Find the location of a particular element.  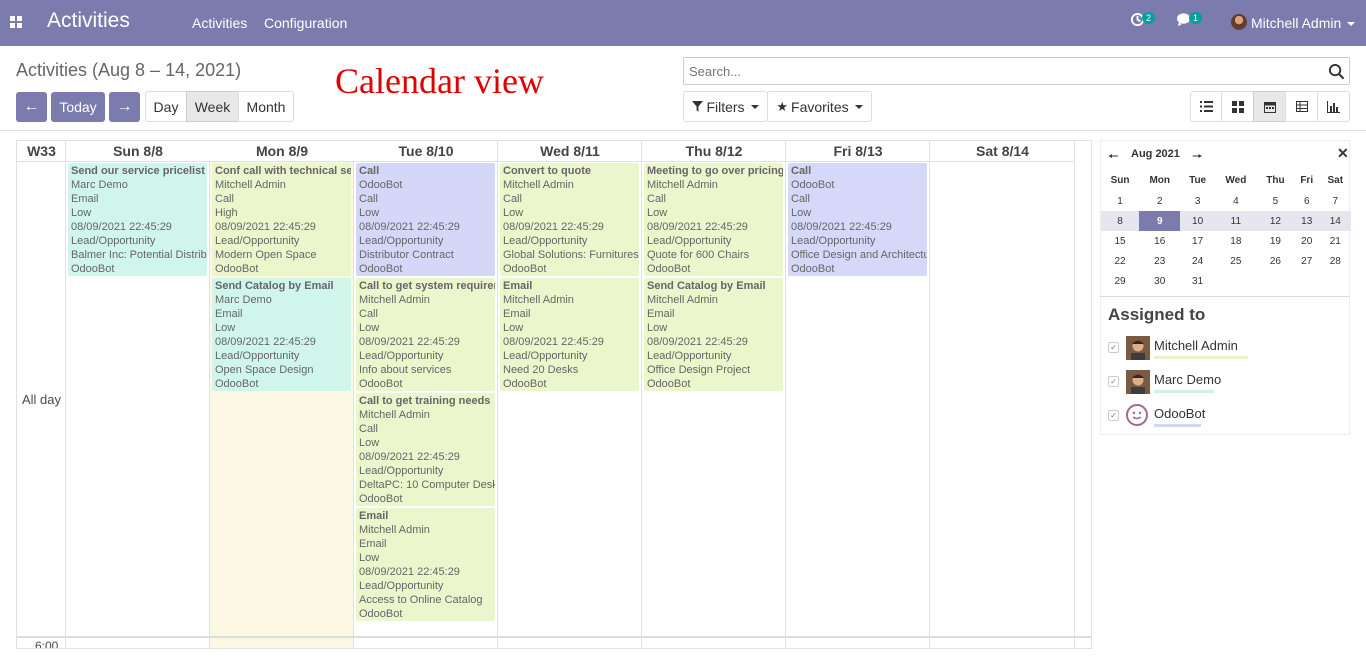

mini-day: 12 is located at coordinates (1275, 221).